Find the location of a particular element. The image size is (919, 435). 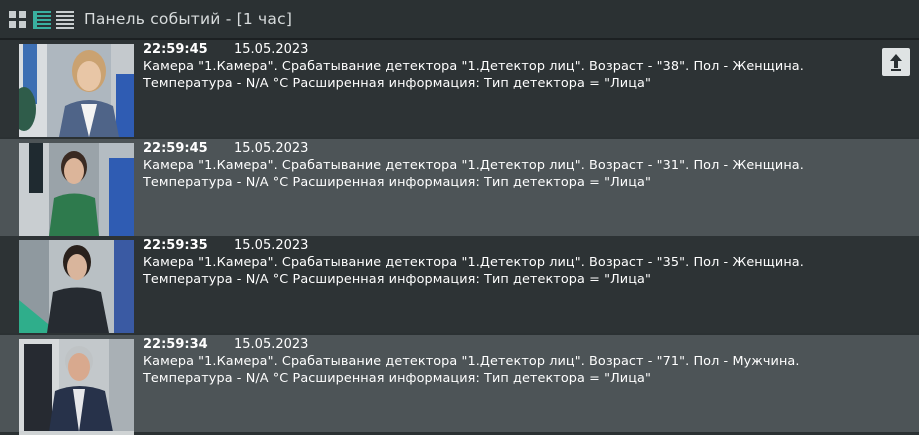

list-view-icon is located at coordinates (42, 20).